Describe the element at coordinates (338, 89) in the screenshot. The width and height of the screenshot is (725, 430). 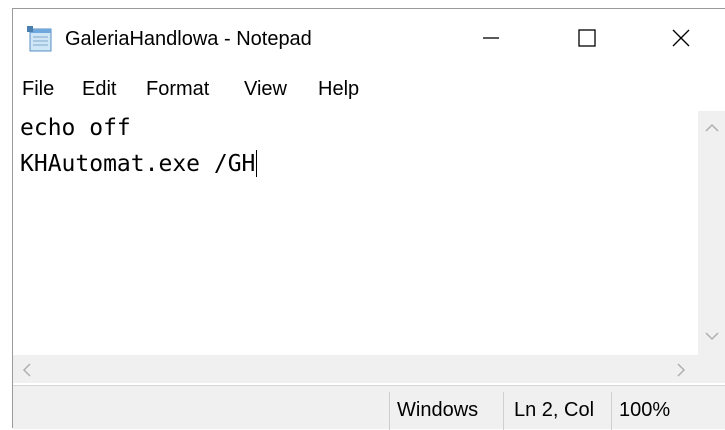
I see `menu-help: Help` at that location.